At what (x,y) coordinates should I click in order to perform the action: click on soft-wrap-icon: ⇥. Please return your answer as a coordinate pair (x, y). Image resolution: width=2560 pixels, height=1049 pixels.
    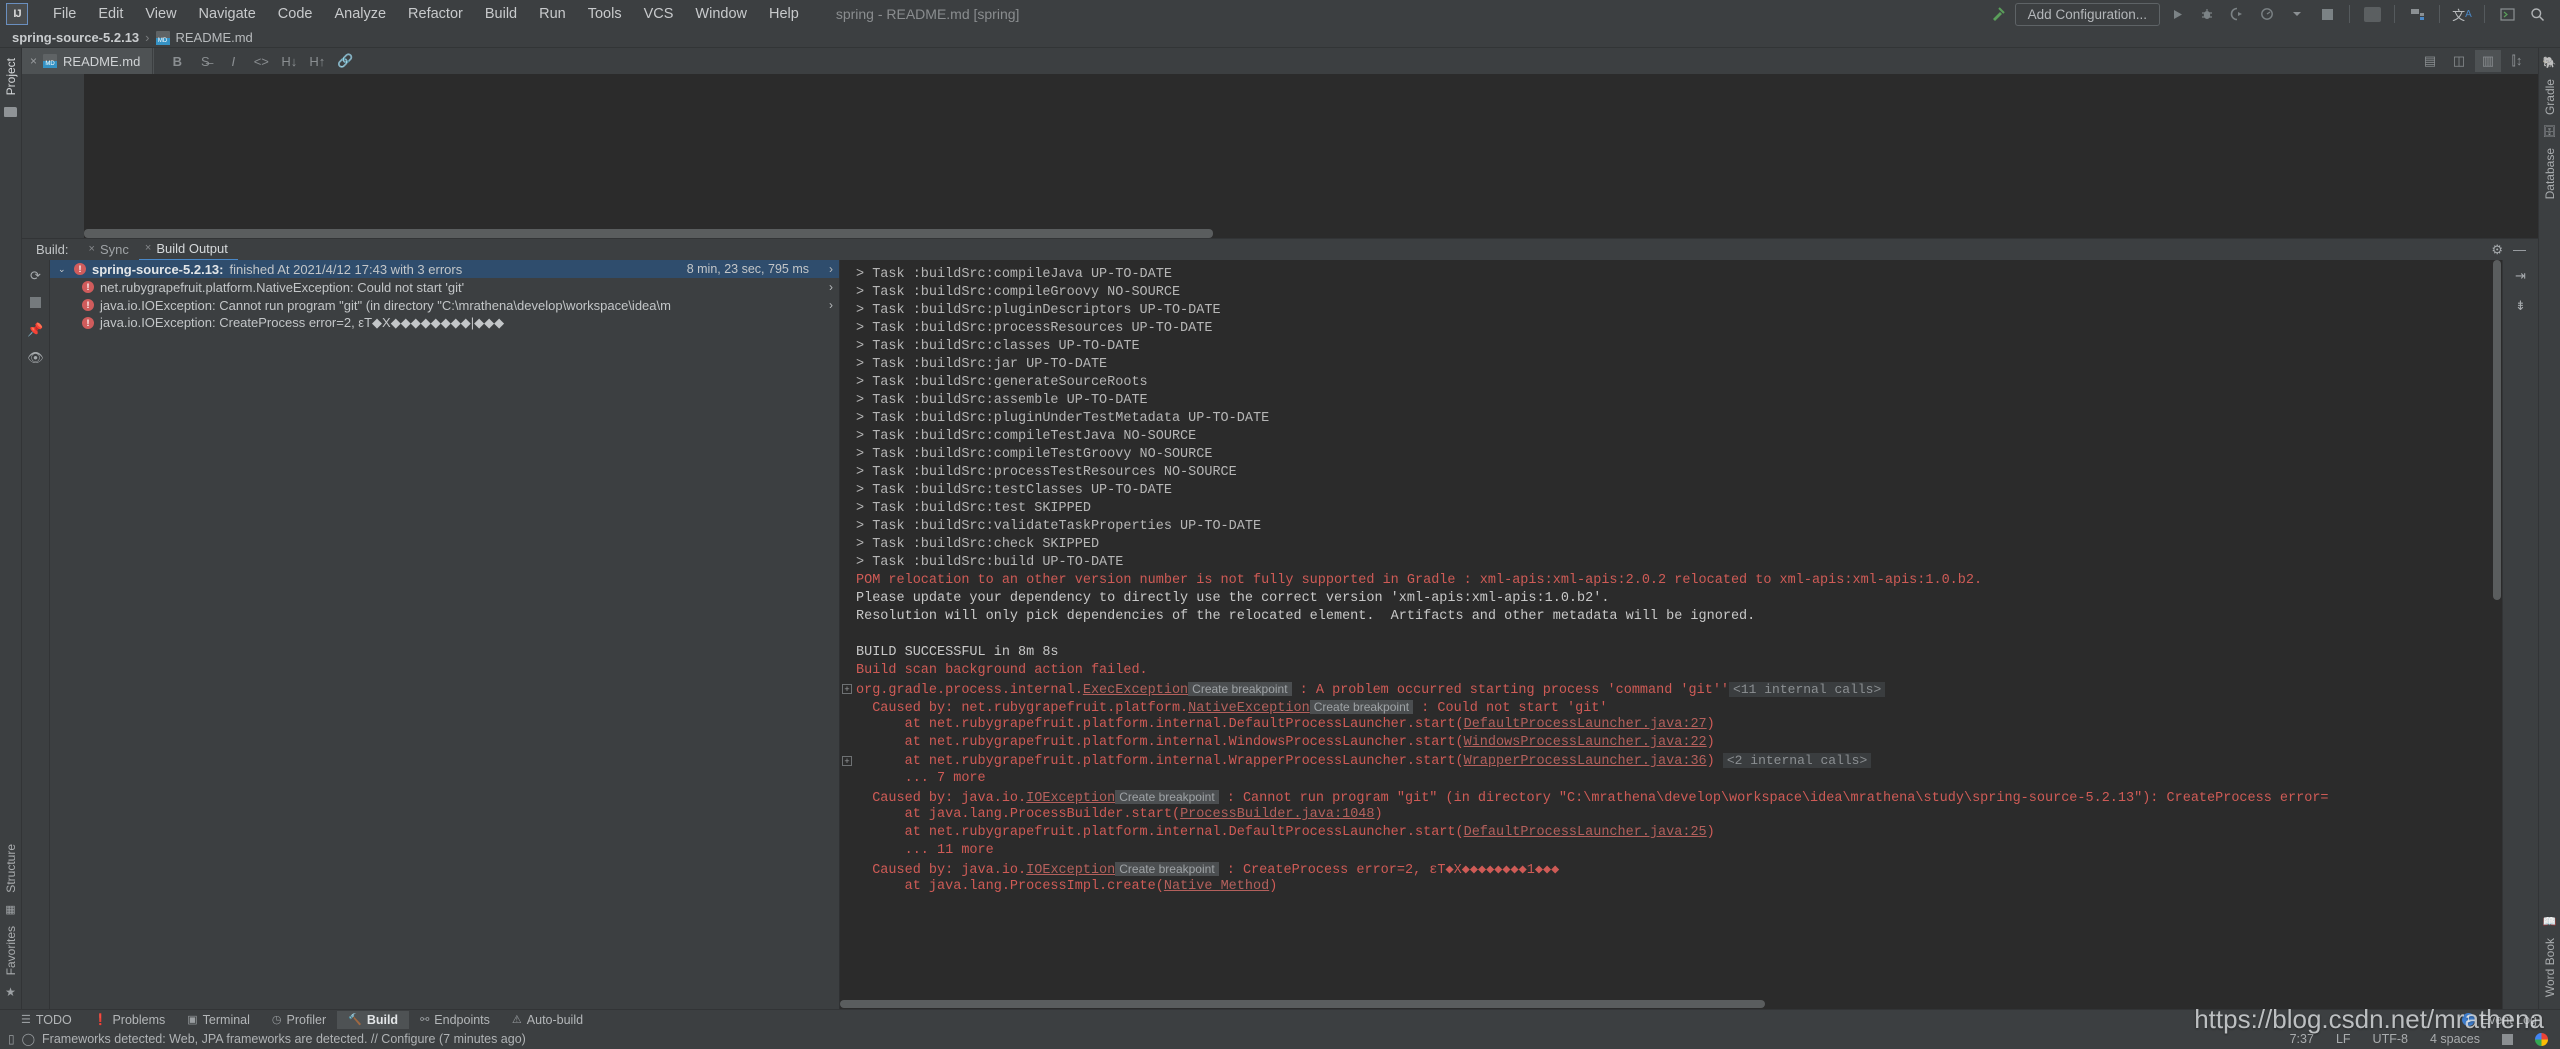
    Looking at the image, I should click on (2520, 276).